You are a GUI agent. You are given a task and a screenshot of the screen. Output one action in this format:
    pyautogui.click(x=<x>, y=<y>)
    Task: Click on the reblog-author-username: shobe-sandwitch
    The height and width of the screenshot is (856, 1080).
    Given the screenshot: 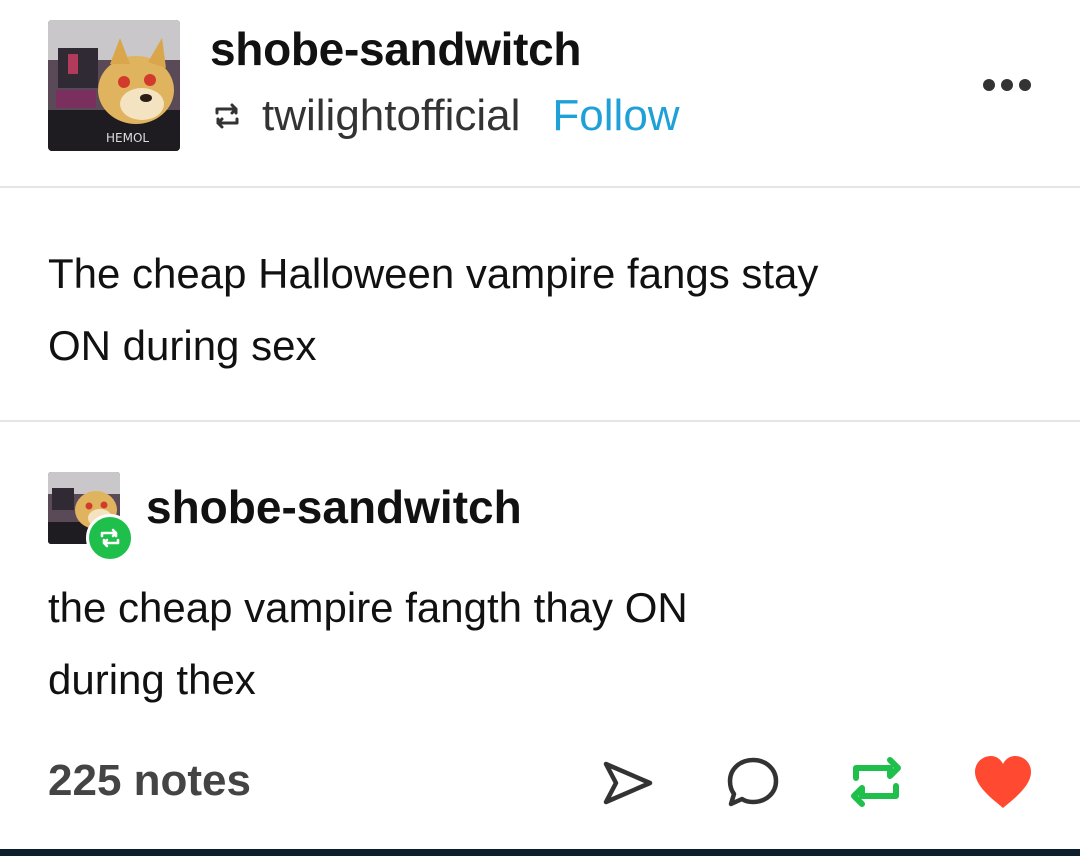 What is the action you would take?
    pyautogui.click(x=334, y=507)
    